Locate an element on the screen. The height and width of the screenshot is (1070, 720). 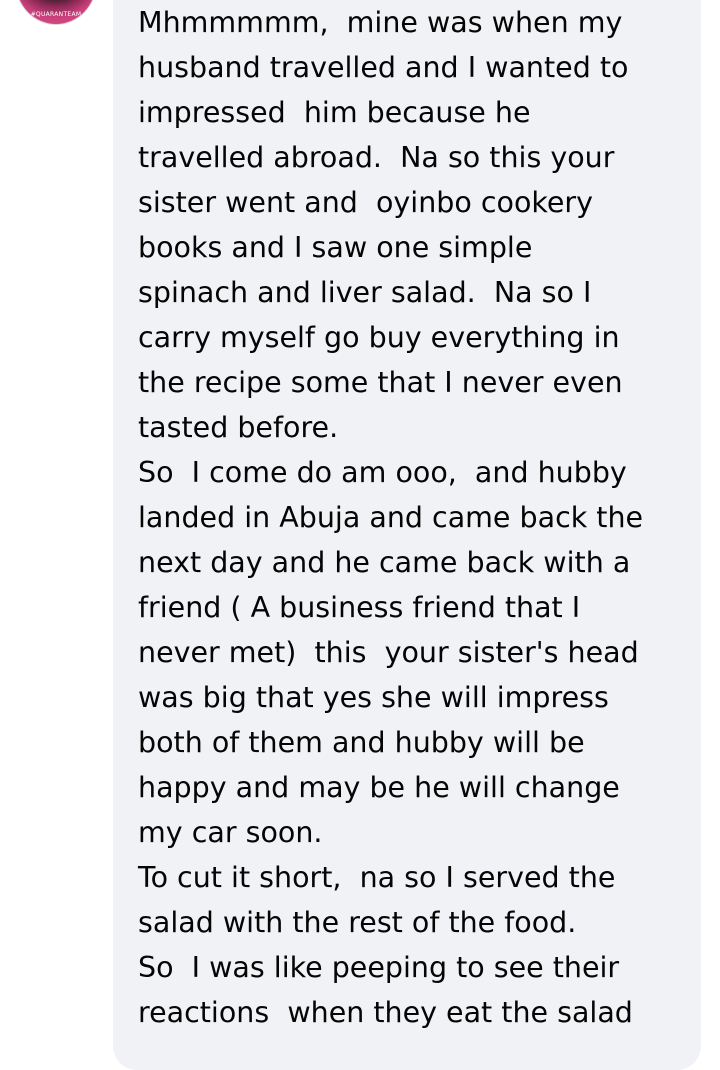
avatar: #QUARANTEAM is located at coordinates (56, 12).